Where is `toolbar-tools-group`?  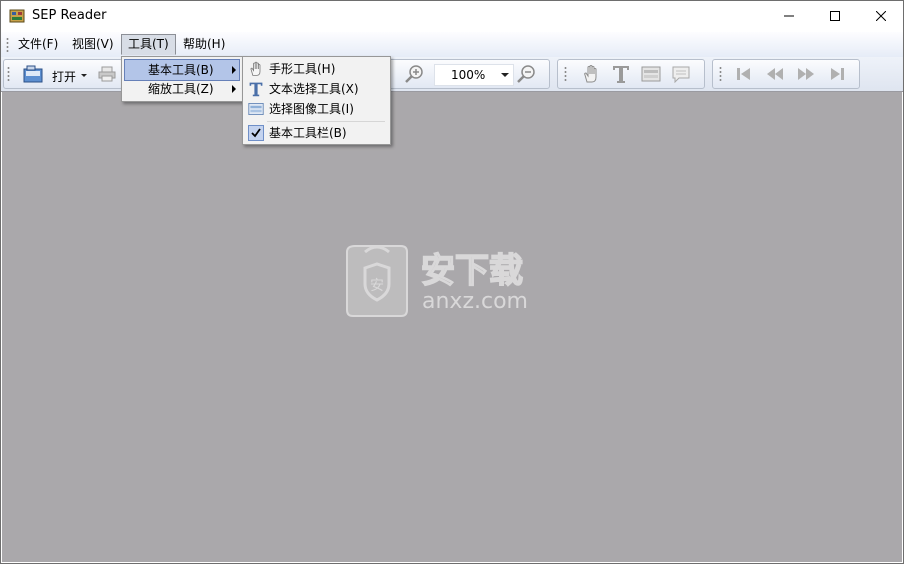
toolbar-tools-group is located at coordinates (631, 74).